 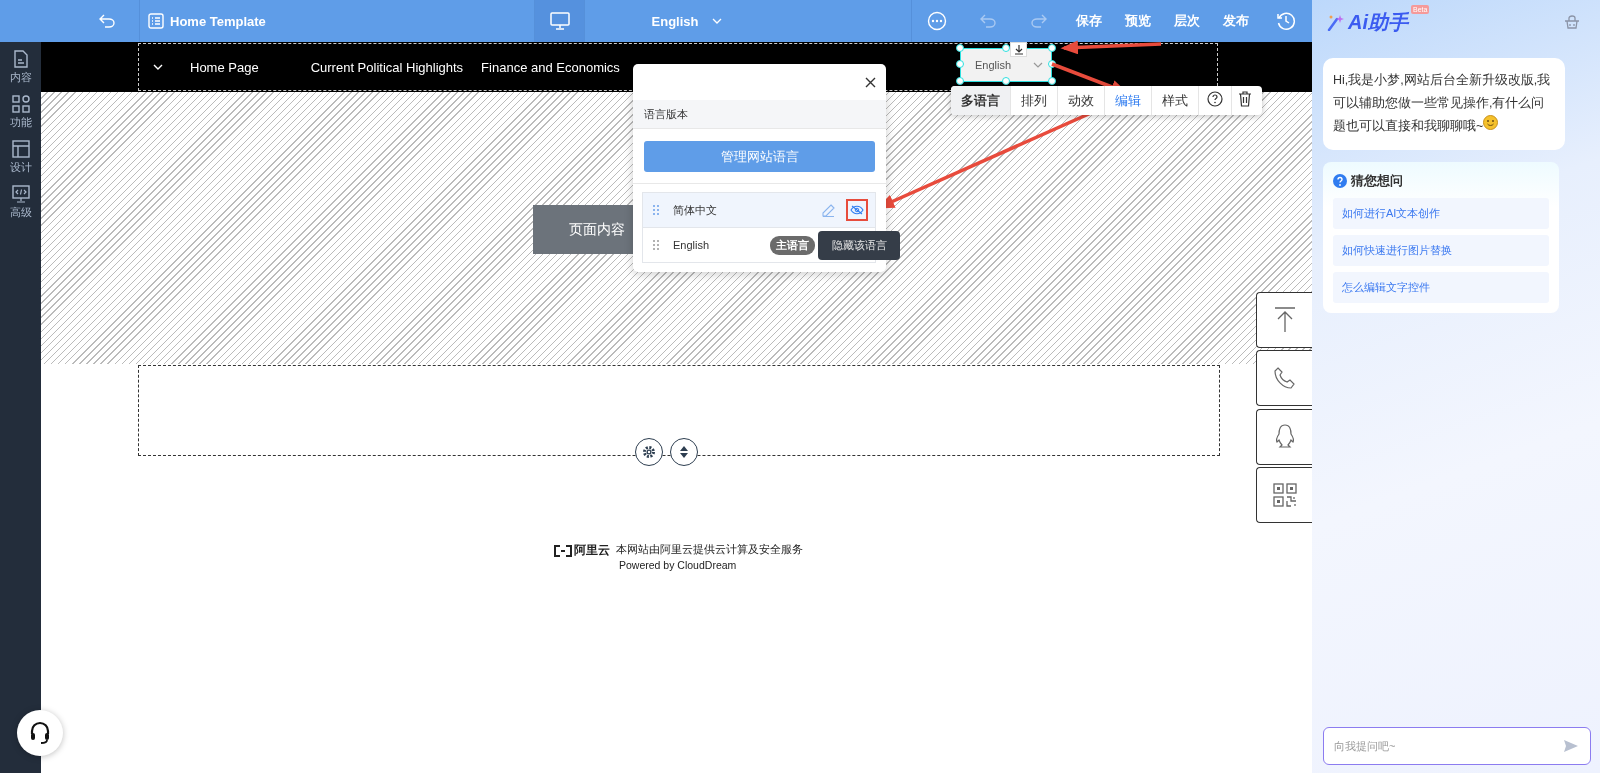 I want to click on content-banner: 页面内容, so click(x=583, y=229).